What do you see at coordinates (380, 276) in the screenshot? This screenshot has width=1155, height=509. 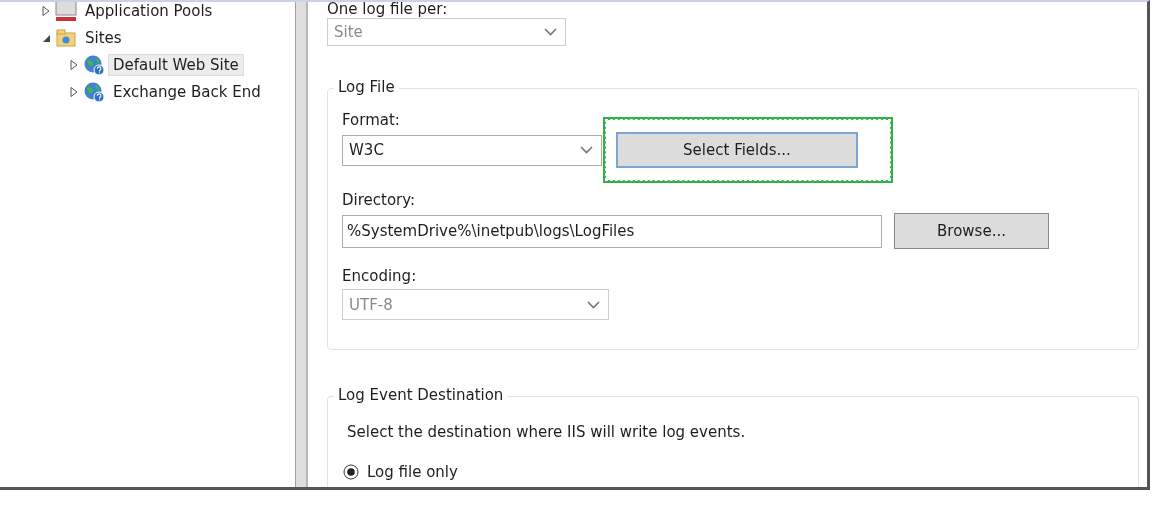 I see `field-label: Encoding:` at bounding box center [380, 276].